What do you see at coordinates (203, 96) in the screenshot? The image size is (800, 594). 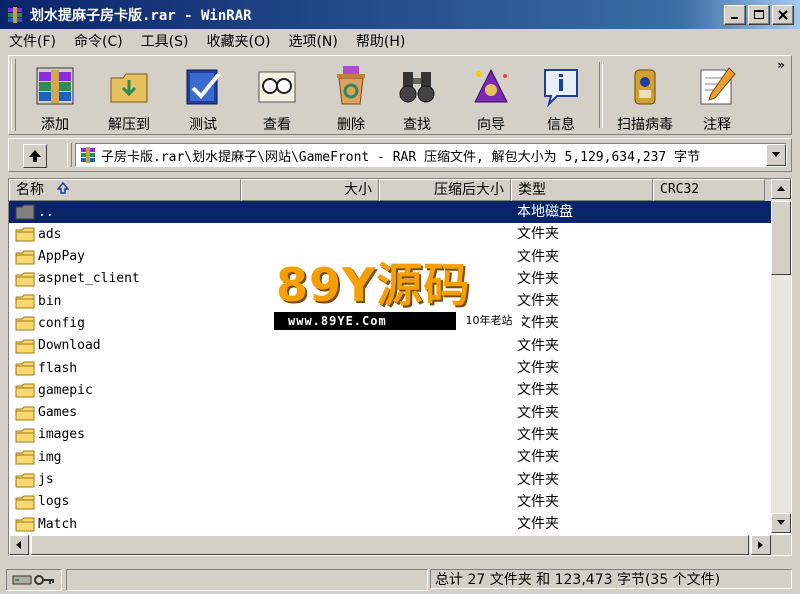 I see `test-button: 测试` at bounding box center [203, 96].